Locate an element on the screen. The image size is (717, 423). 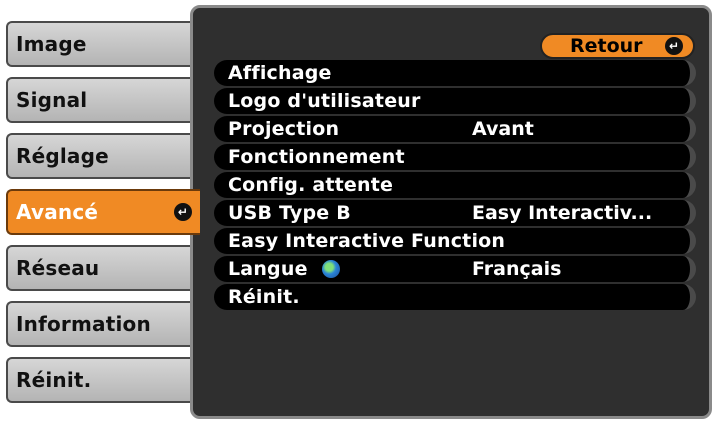
tab-label: Signal is located at coordinates (52, 100).